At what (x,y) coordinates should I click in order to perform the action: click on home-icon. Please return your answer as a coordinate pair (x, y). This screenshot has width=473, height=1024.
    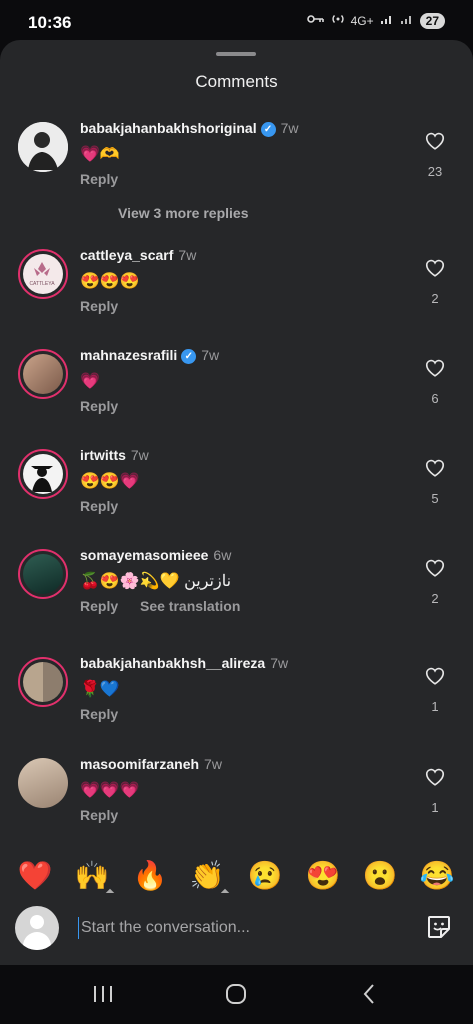
    Looking at the image, I should click on (236, 994).